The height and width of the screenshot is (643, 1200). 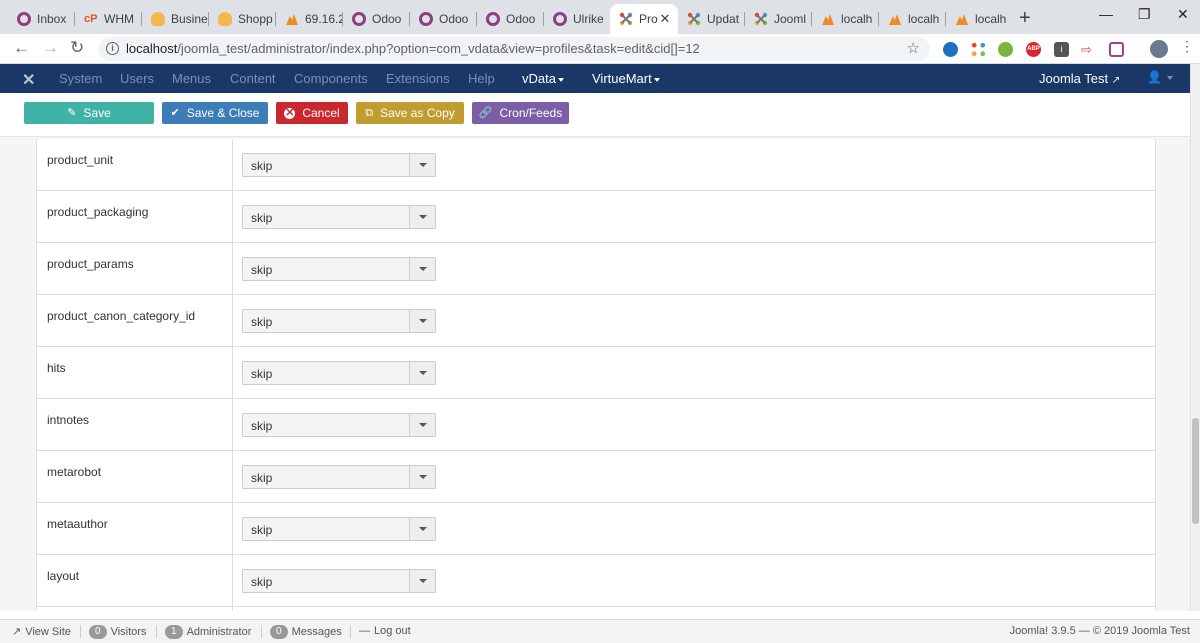 What do you see at coordinates (117, 632) in the screenshot?
I see `visitors-link: 0 Visitors` at bounding box center [117, 632].